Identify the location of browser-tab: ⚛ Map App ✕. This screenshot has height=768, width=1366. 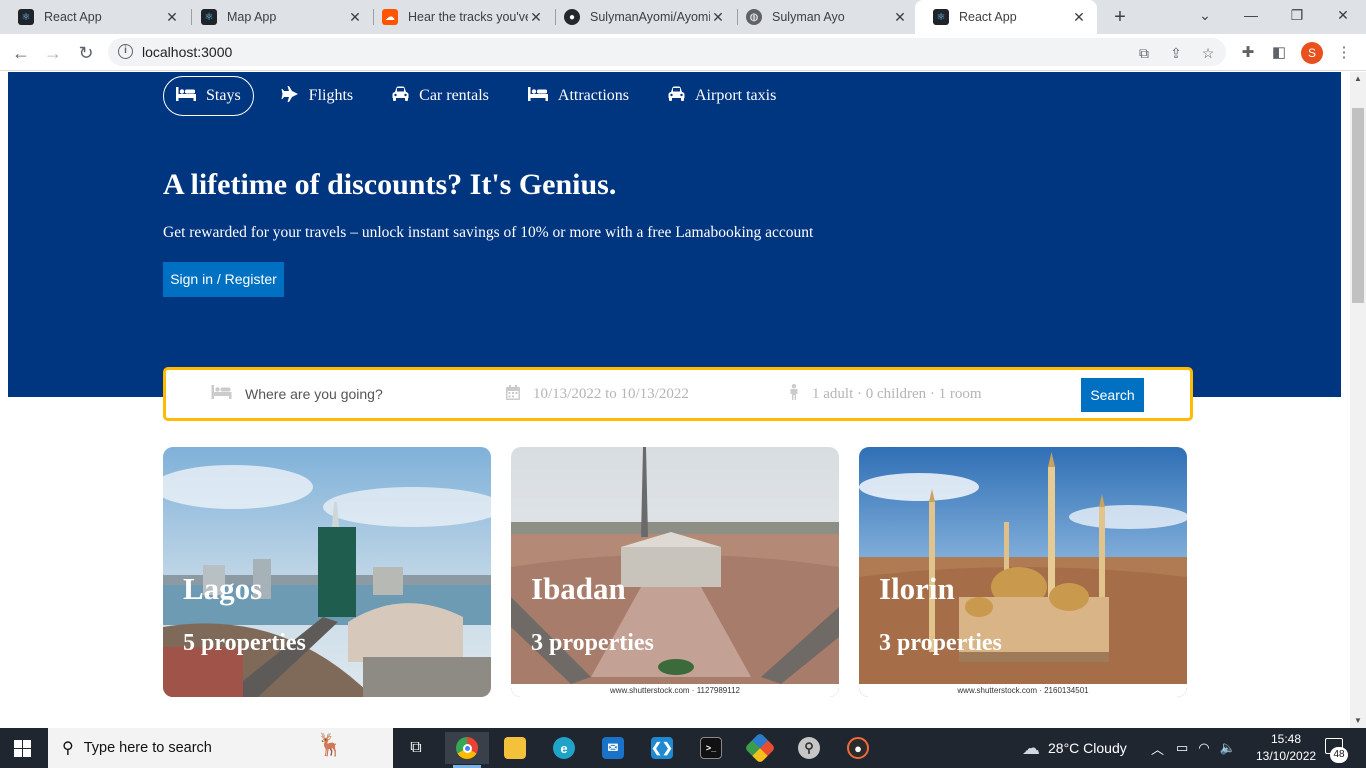
(278, 17).